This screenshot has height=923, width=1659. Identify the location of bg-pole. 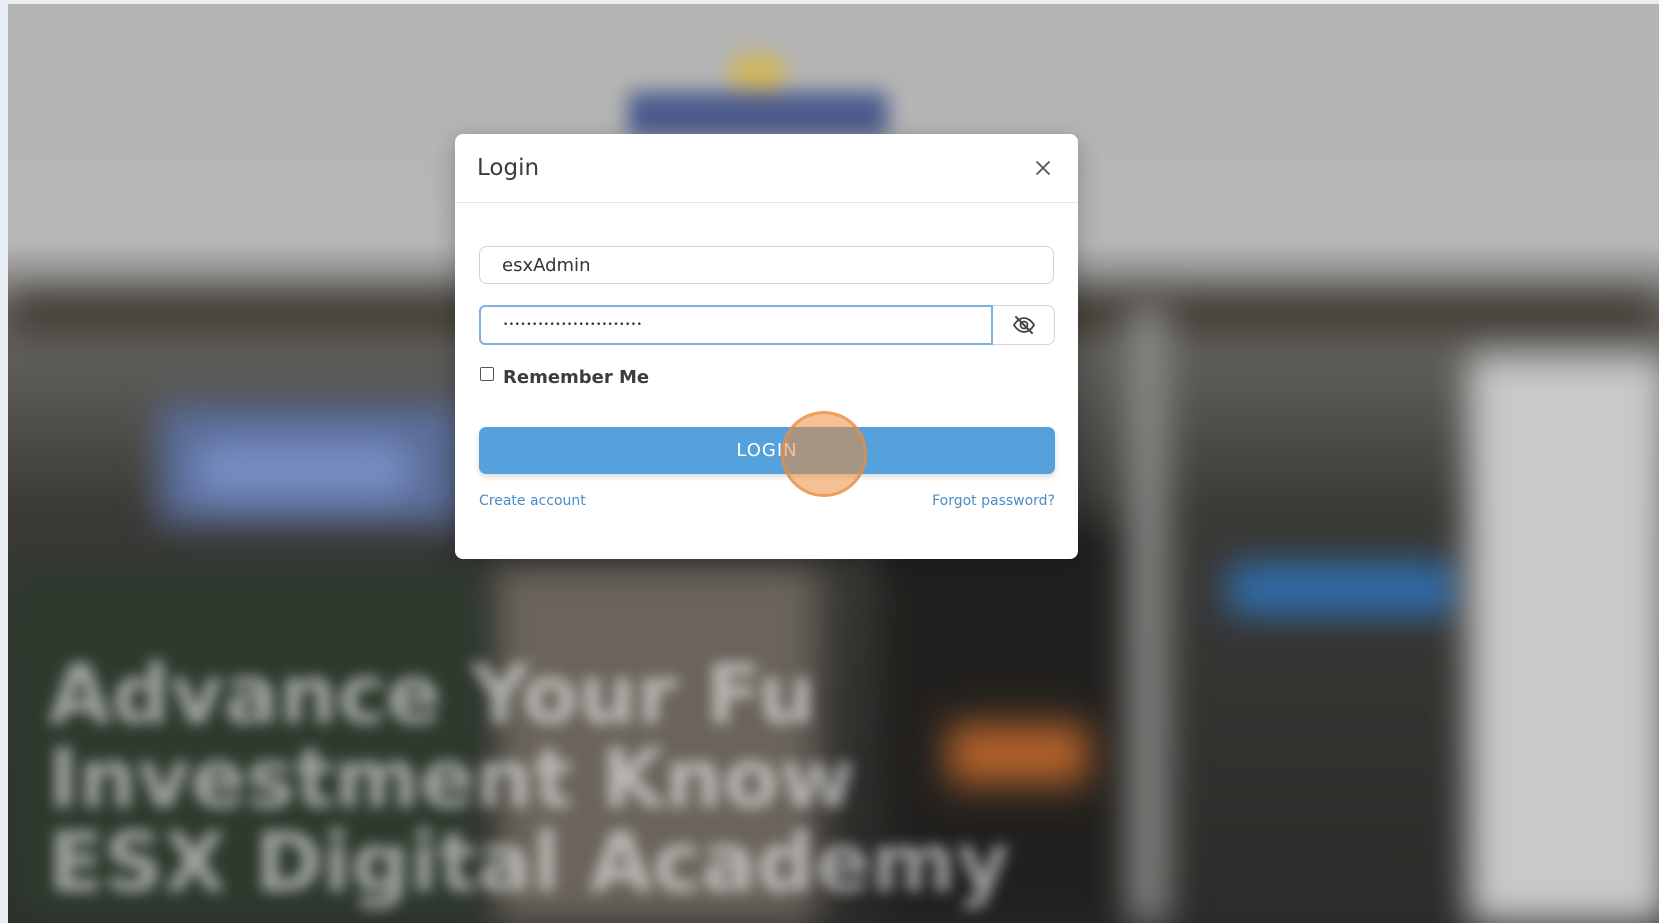
(1148, 613).